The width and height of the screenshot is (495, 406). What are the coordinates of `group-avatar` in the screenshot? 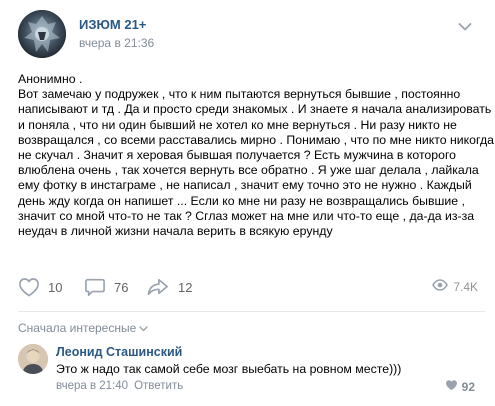 It's located at (42, 34).